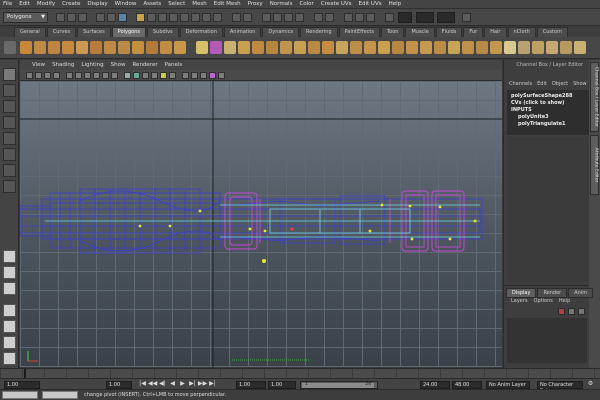 This screenshot has width=600, height=400. What do you see at coordinates (180, 47) in the screenshot?
I see `poly-platonic-icon` at bounding box center [180, 47].